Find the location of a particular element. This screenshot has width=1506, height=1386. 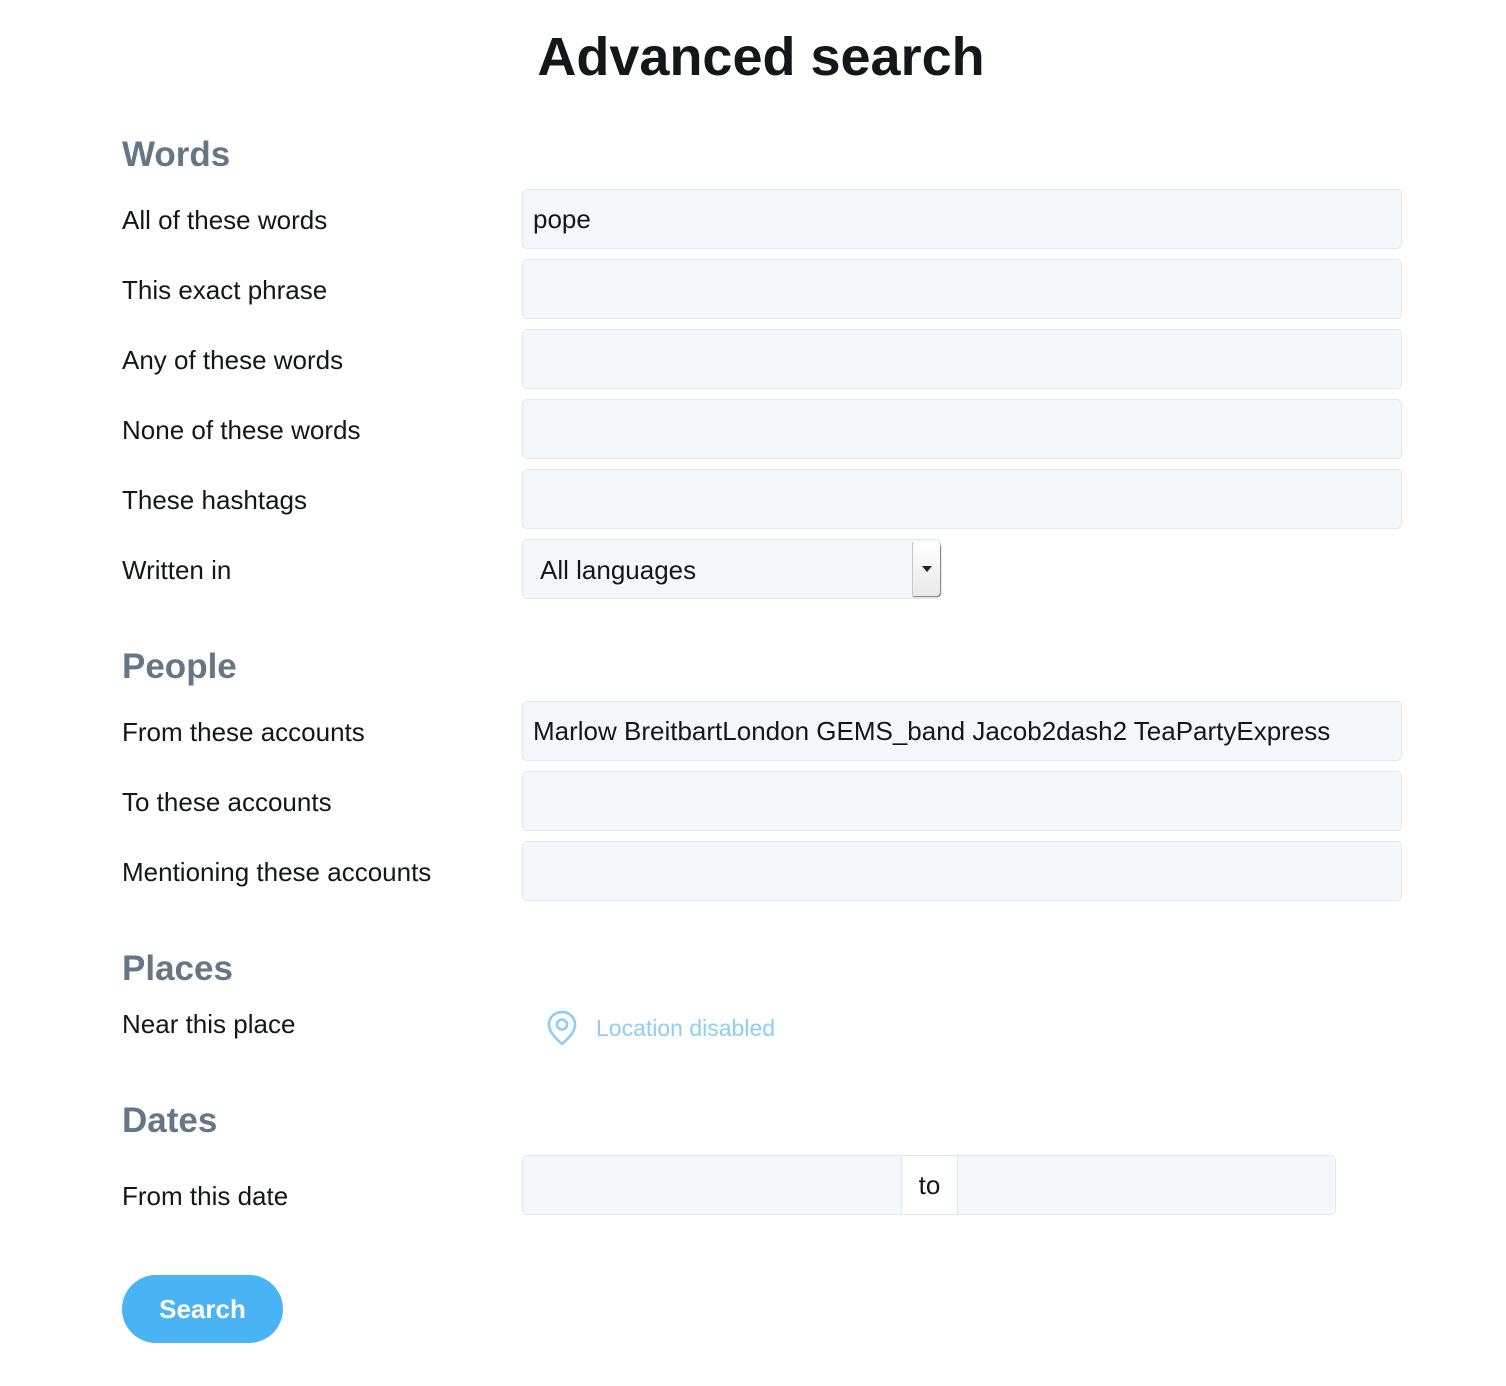

chevron-down-icon is located at coordinates (926, 569).